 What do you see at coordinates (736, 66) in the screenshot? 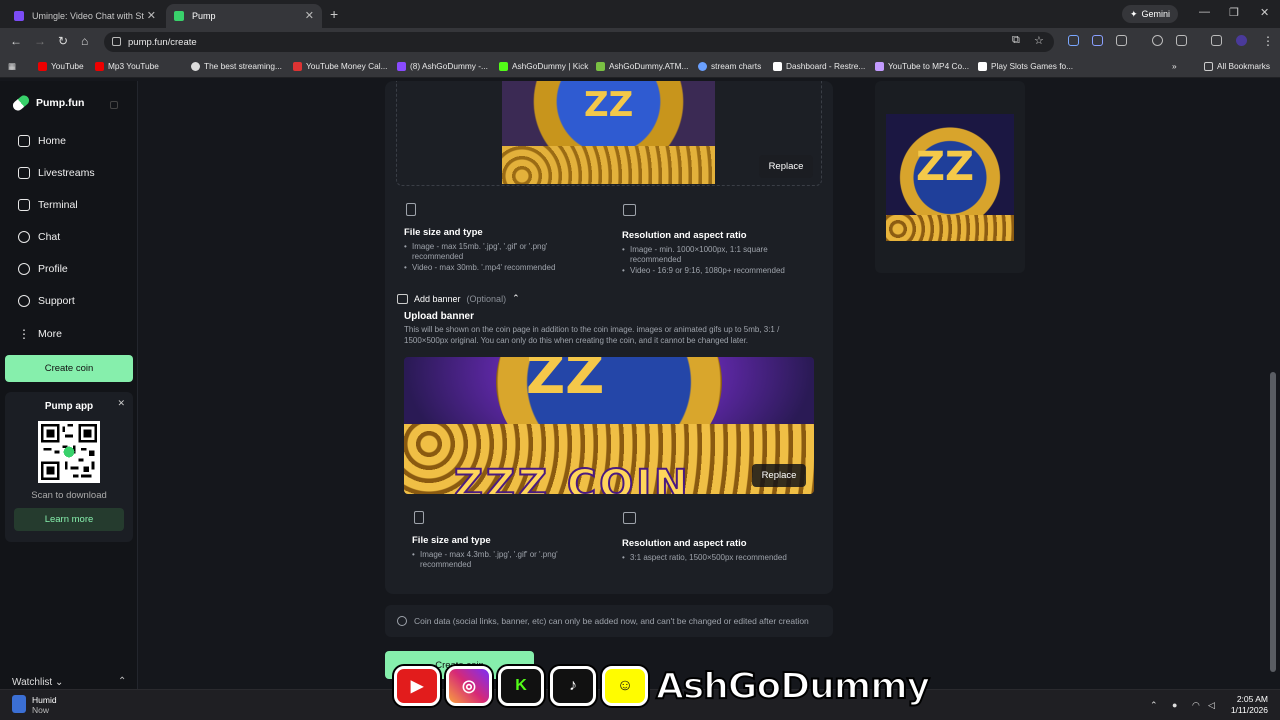
I see `bookmark-label: stream charts` at bounding box center [736, 66].